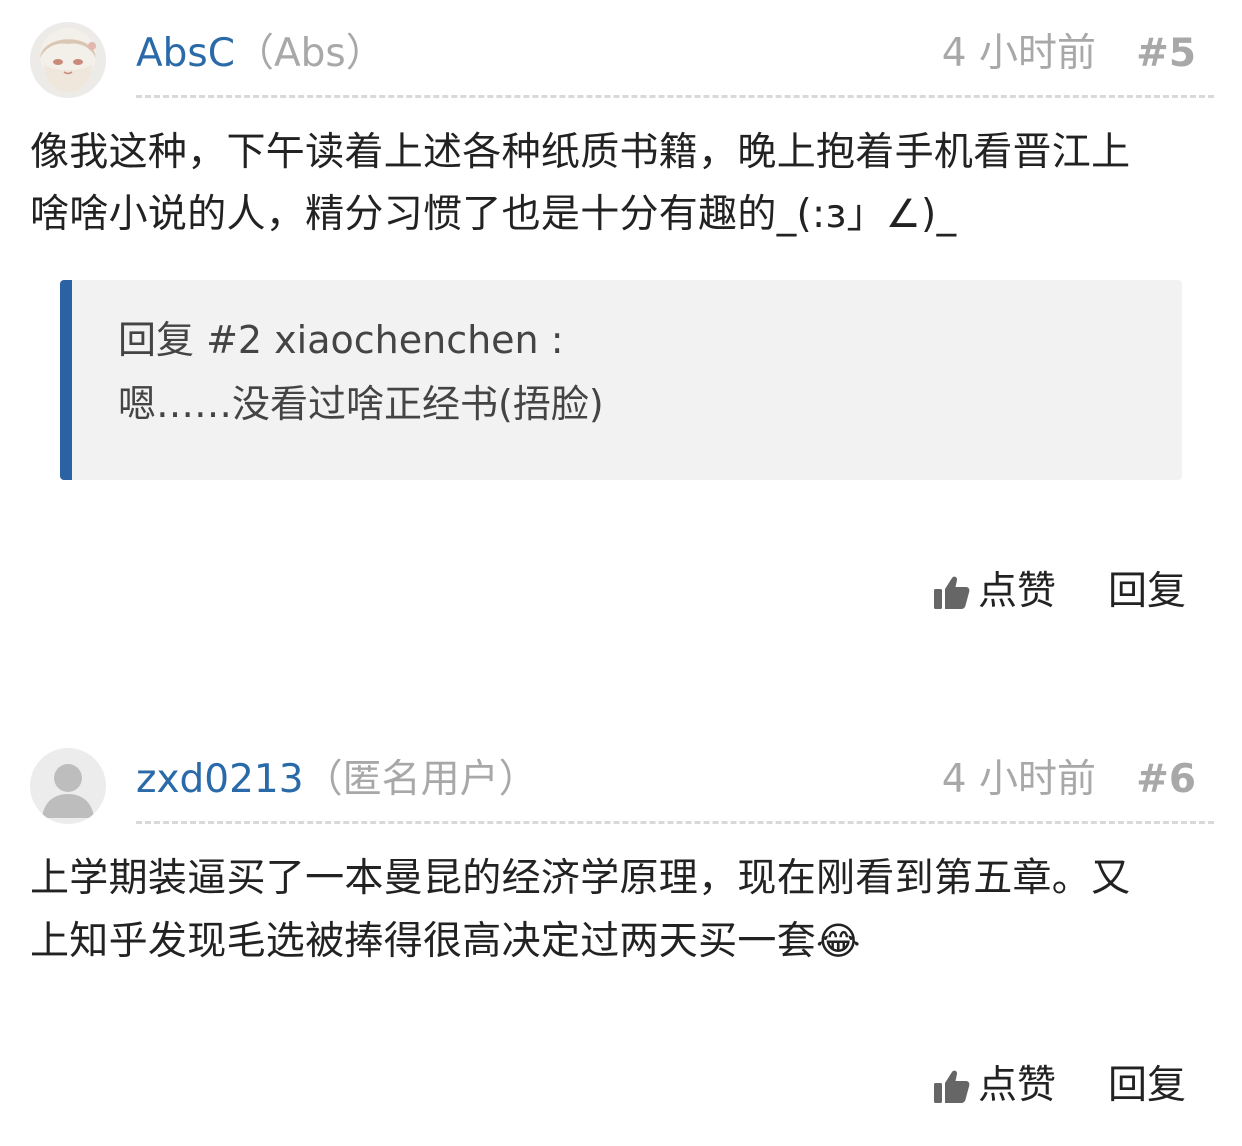  I want to click on post-header: zxd0213（匿名用户） 4 小时前 #6, so click(675, 786).